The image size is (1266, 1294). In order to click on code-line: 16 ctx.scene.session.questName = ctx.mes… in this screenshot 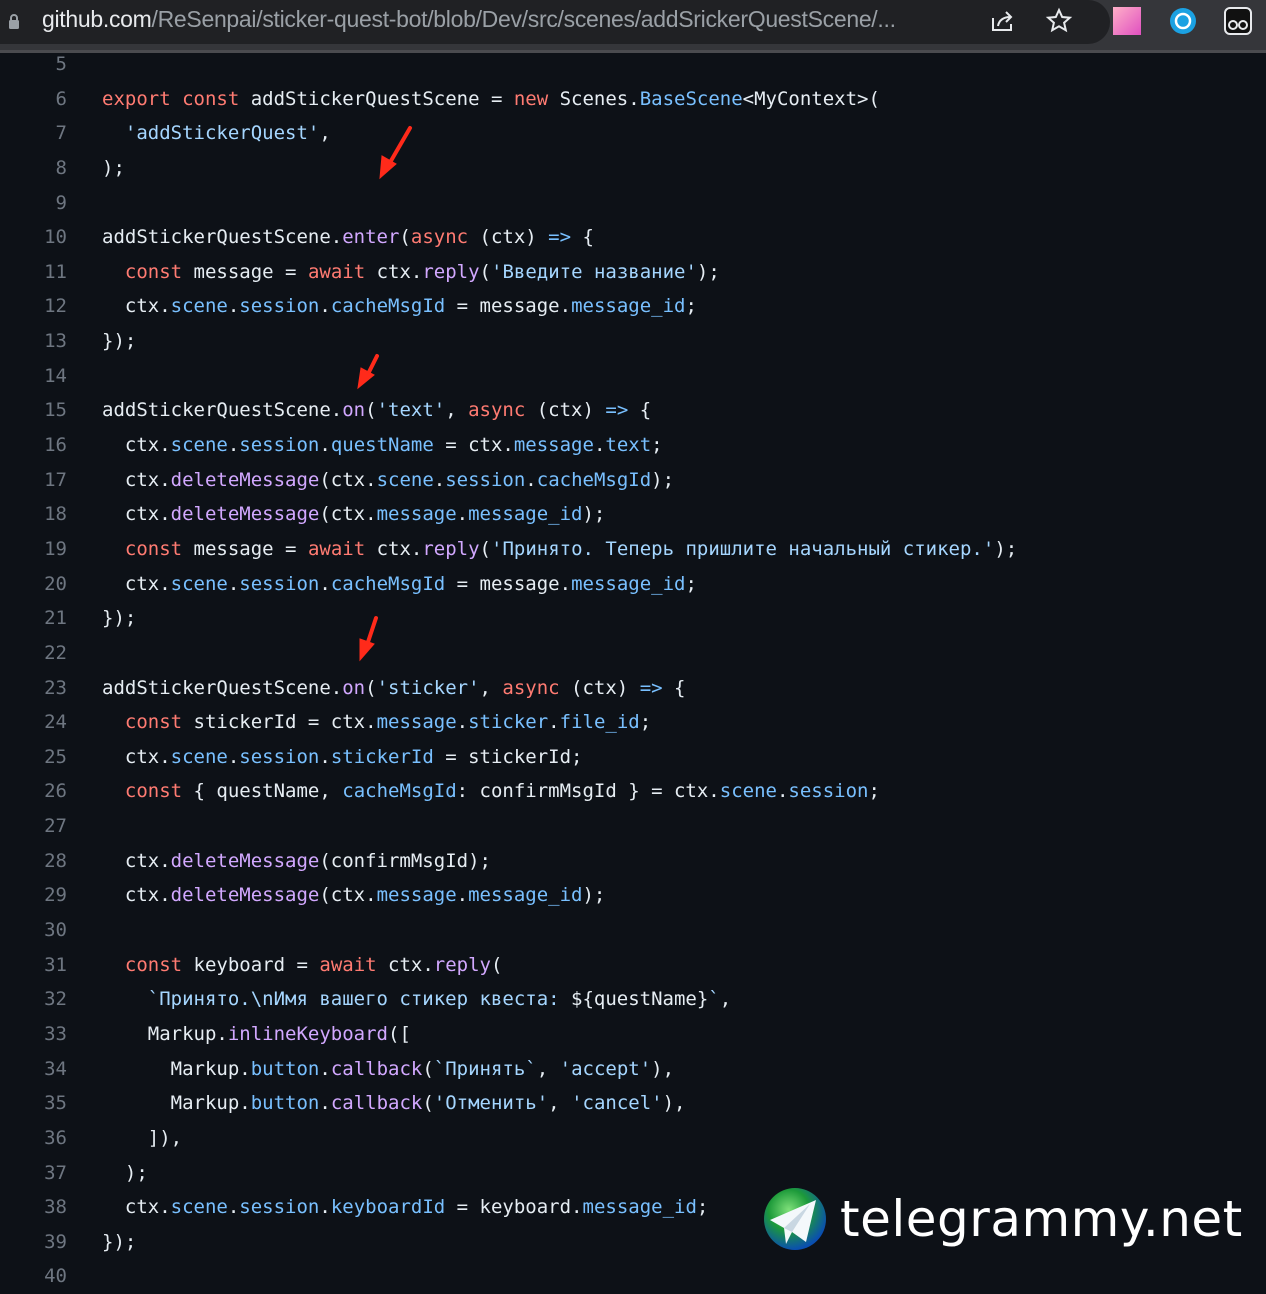, I will do `click(633, 445)`.